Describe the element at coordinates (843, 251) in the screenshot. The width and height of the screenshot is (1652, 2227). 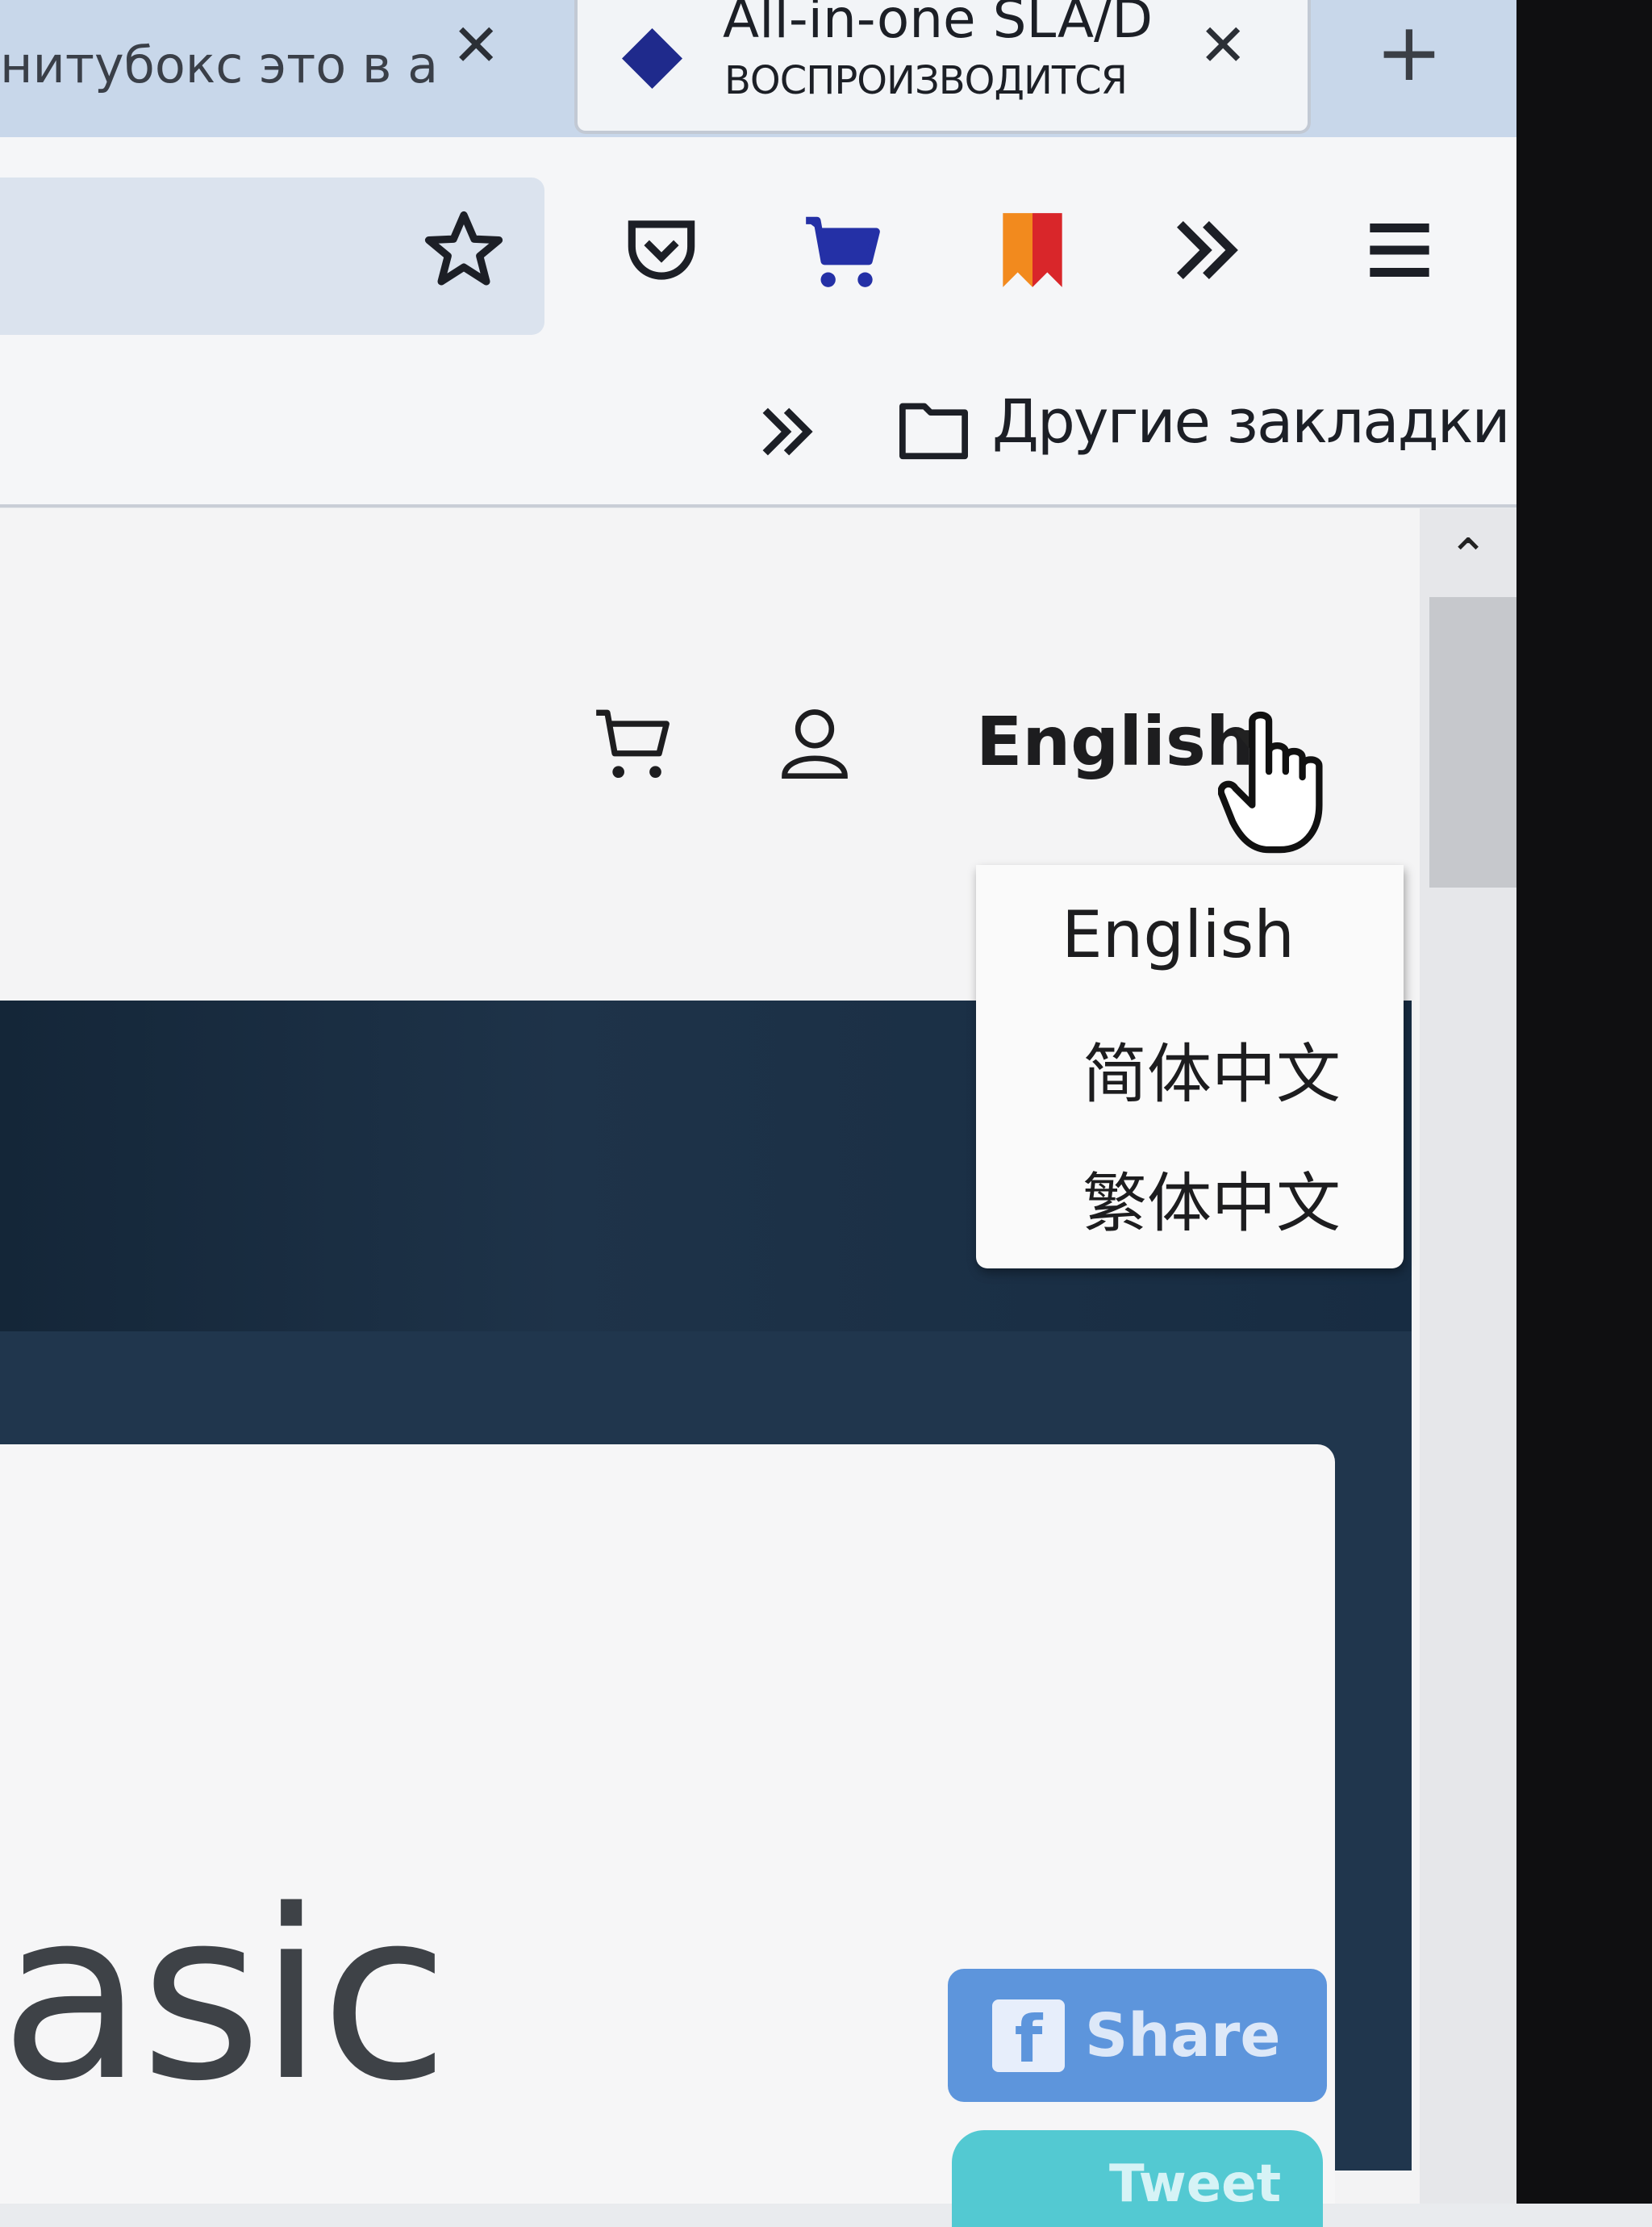
I see `cart-extension-icon` at that location.